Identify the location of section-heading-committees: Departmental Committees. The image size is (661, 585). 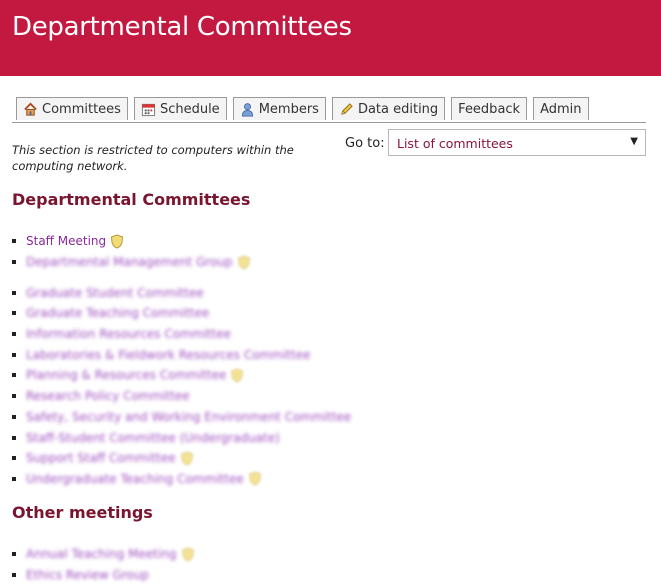
(131, 199).